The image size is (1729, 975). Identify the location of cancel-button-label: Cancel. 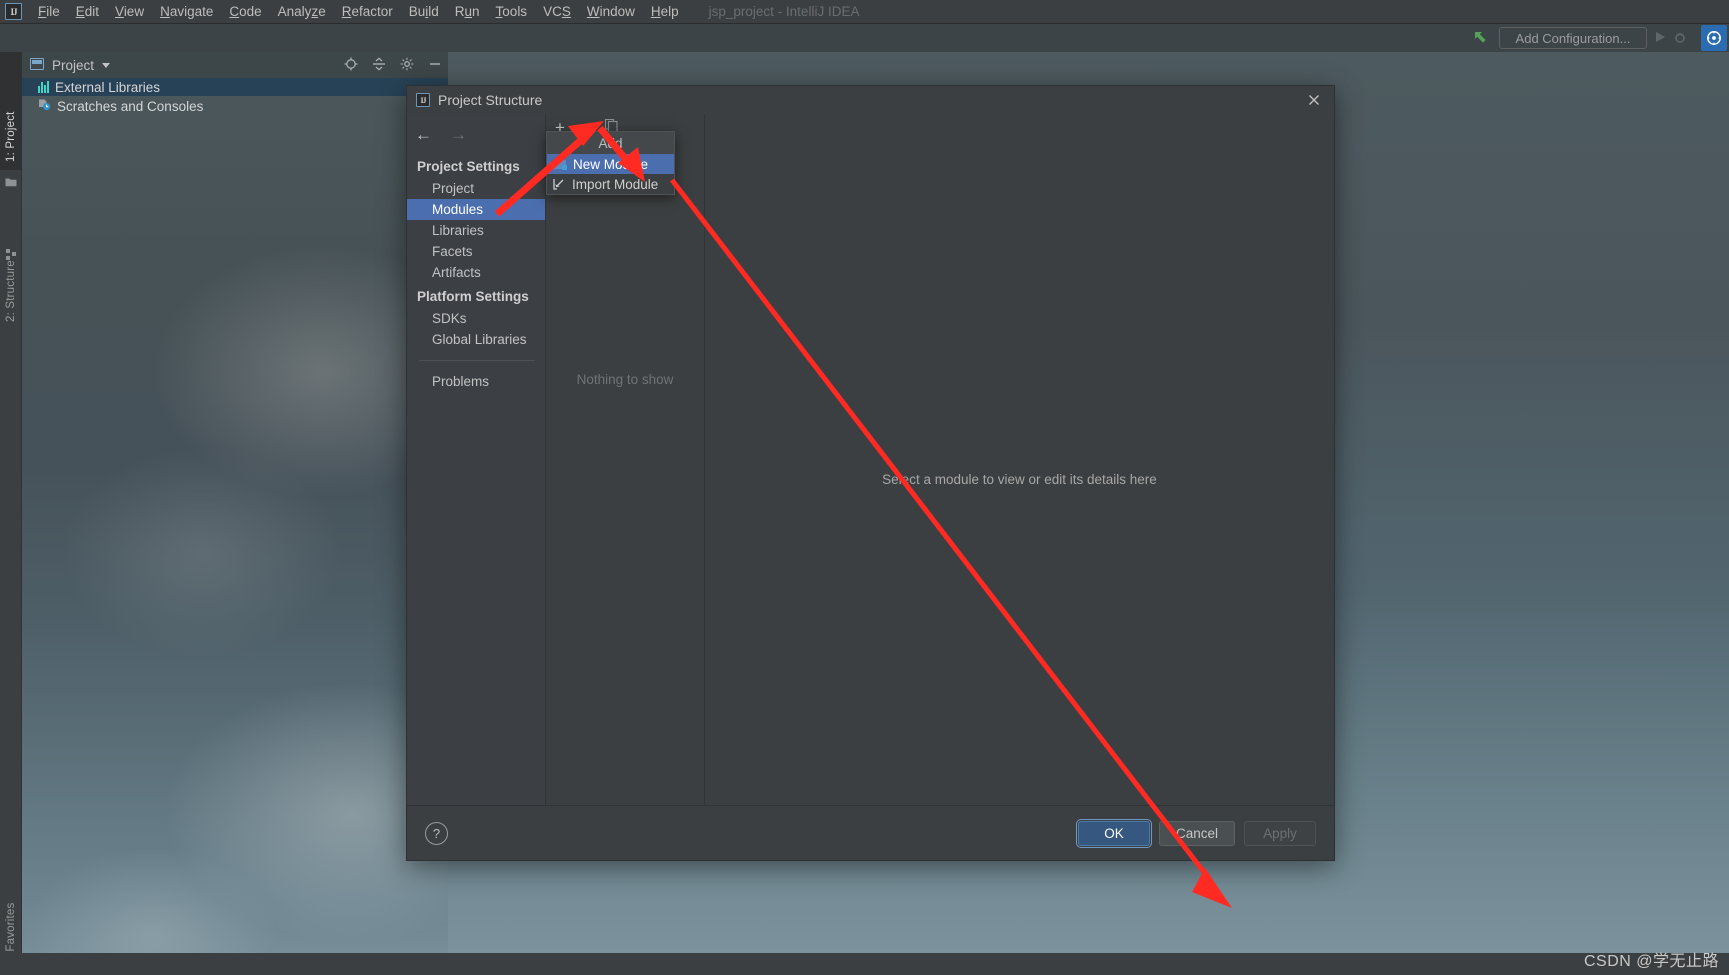
(1196, 833).